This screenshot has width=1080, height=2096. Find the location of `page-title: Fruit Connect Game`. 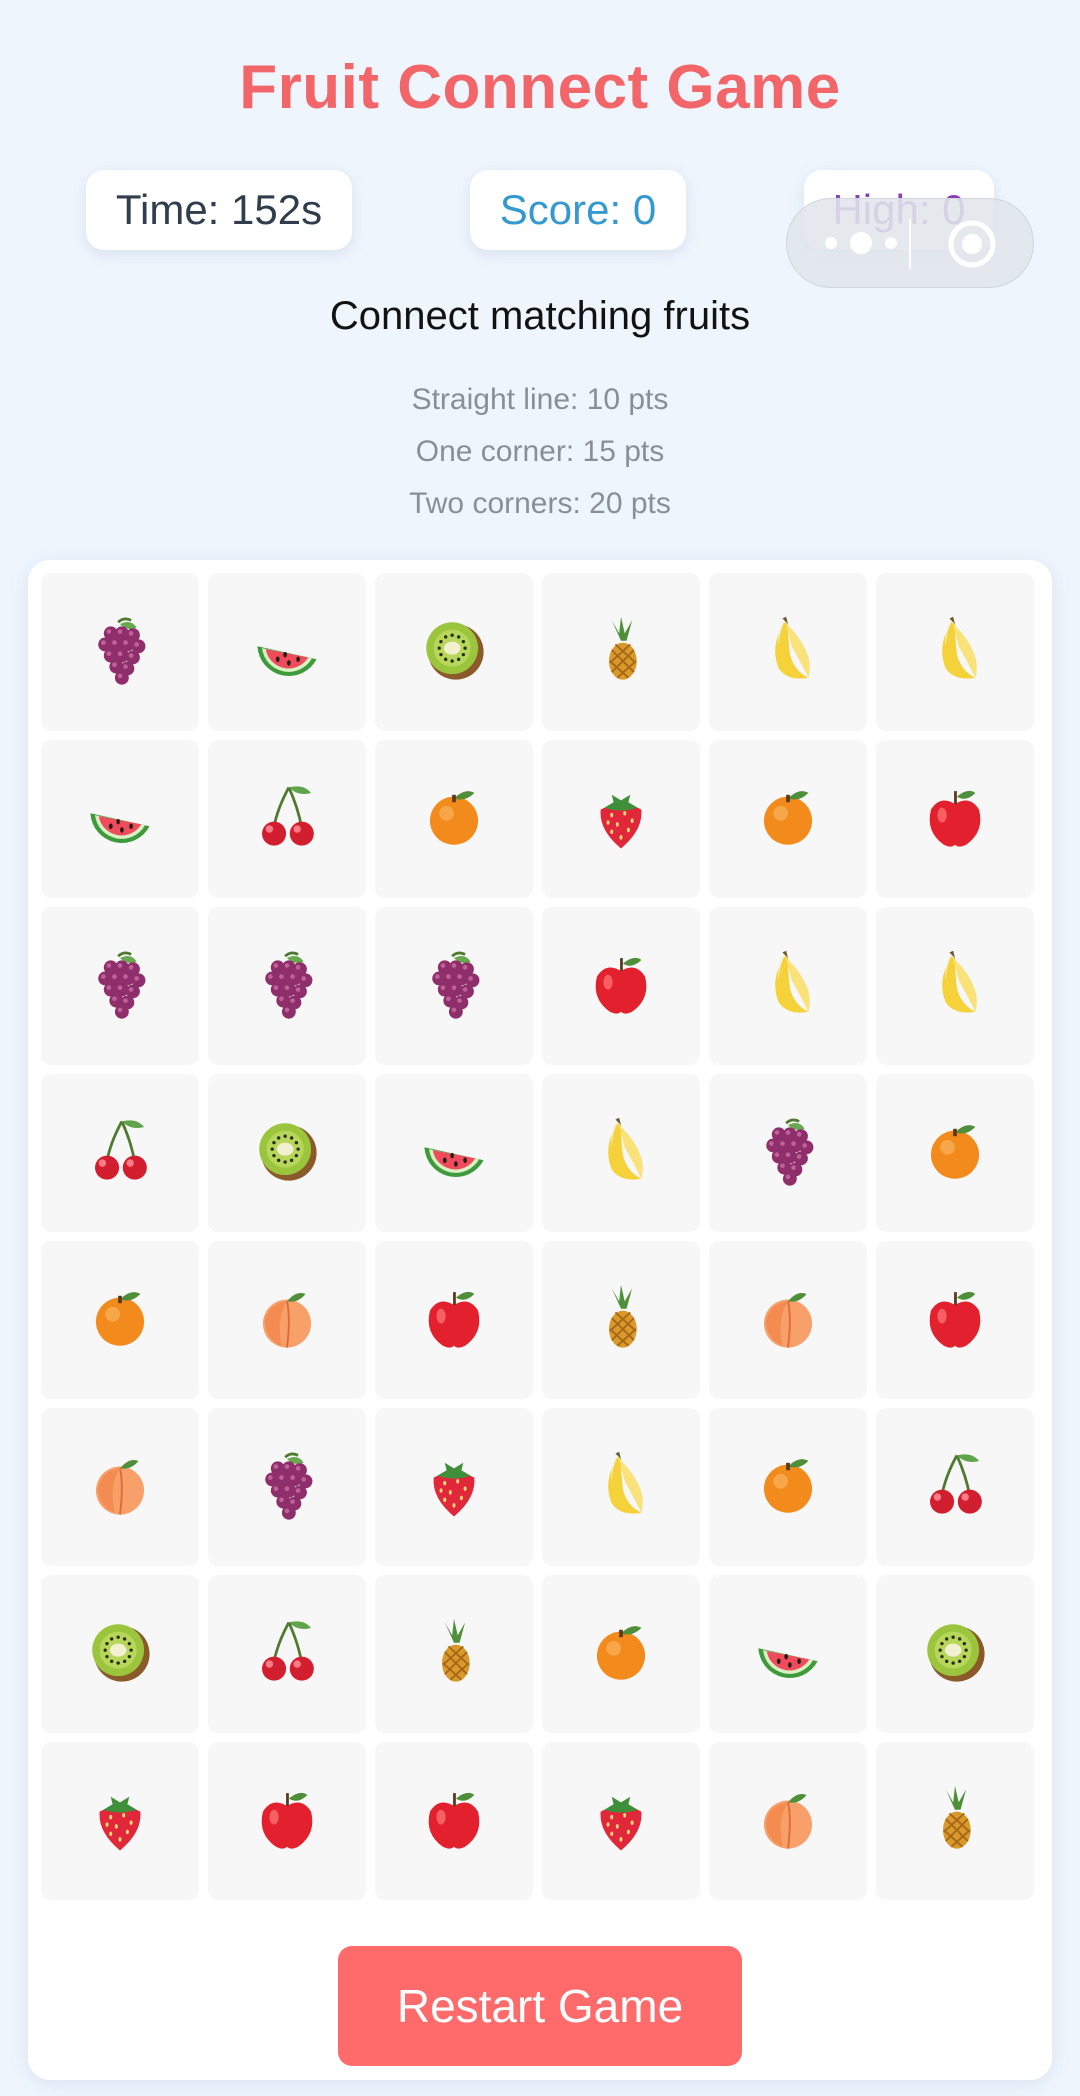

page-title: Fruit Connect Game is located at coordinates (540, 87).